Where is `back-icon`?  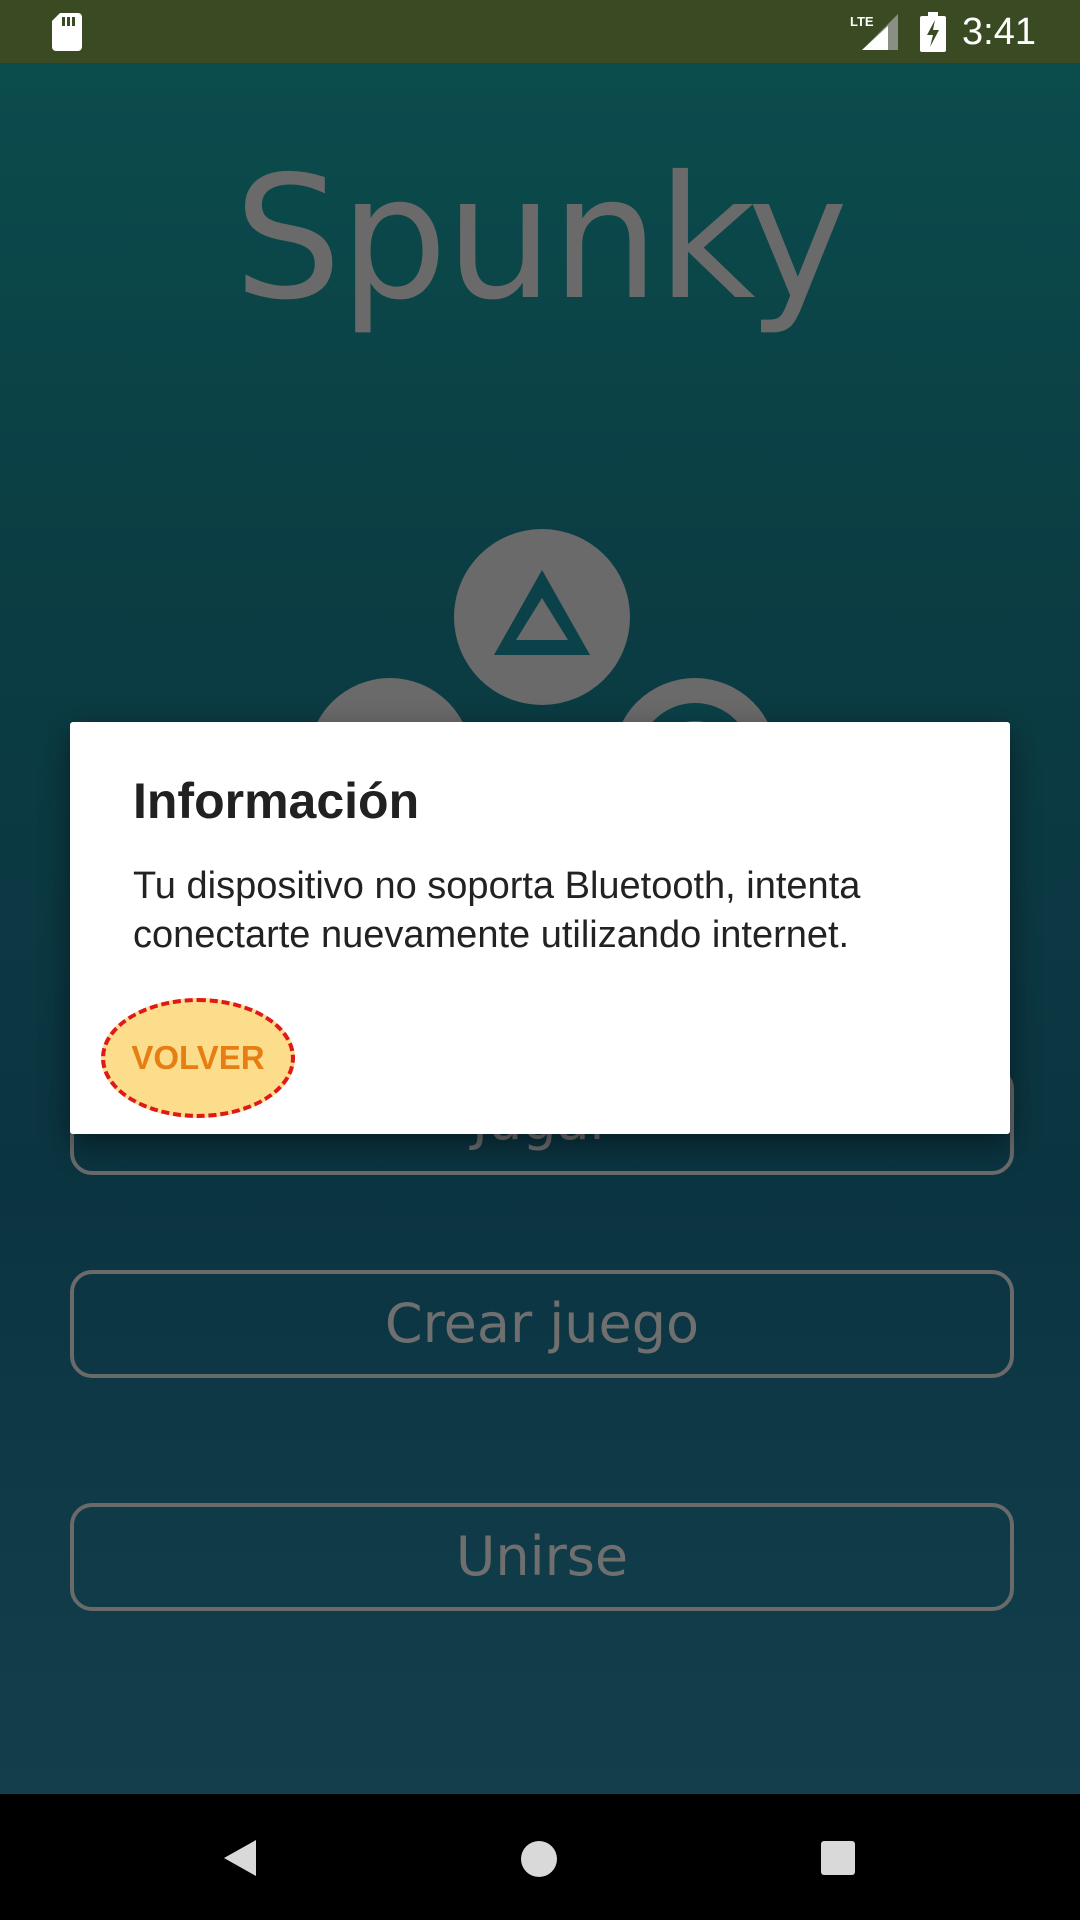
back-icon is located at coordinates (240, 1858).